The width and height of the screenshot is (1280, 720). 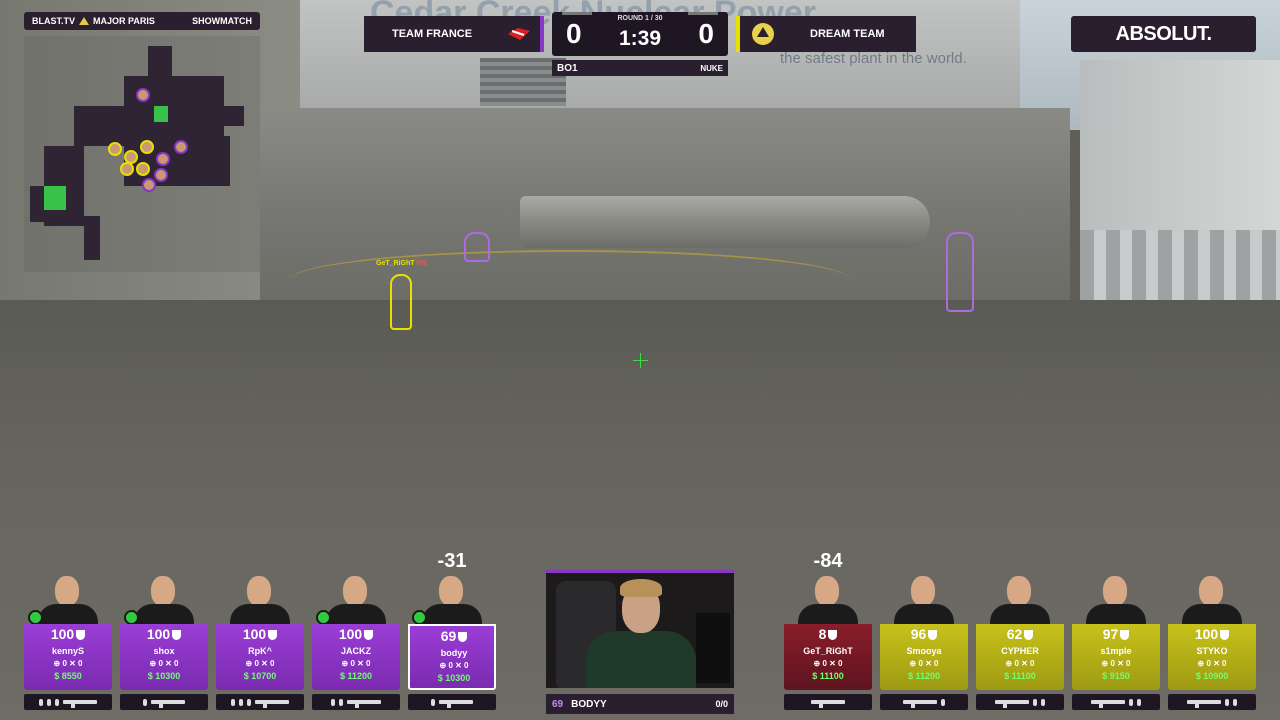 I want to click on player-hp: 69, so click(x=454, y=636).